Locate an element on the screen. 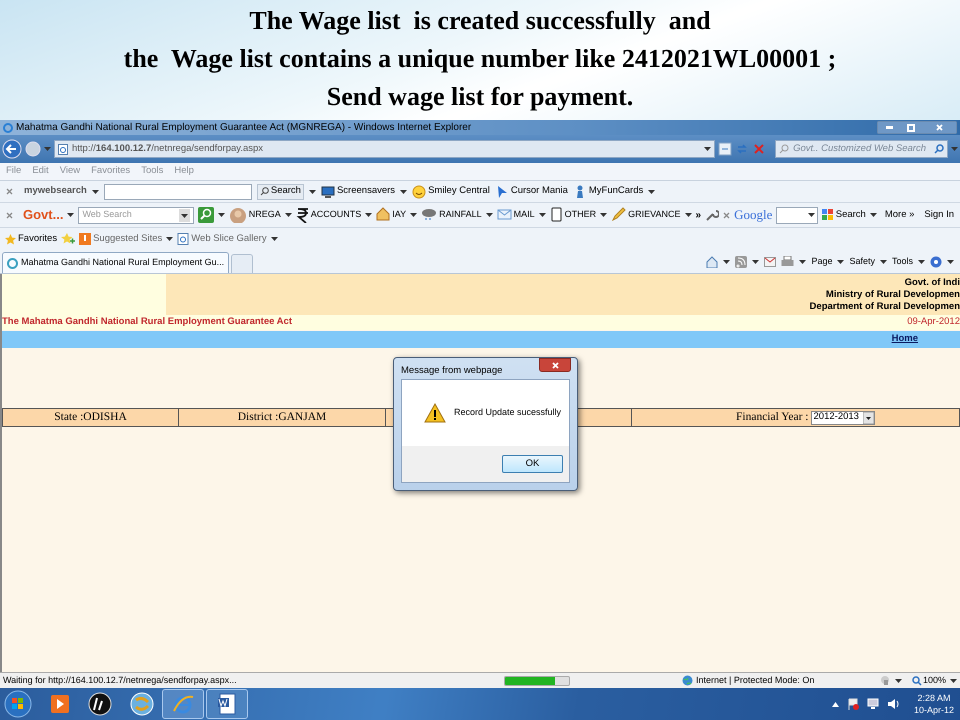 Image resolution: width=960 pixels, height=720 pixels. search-button: Search is located at coordinates (280, 192).